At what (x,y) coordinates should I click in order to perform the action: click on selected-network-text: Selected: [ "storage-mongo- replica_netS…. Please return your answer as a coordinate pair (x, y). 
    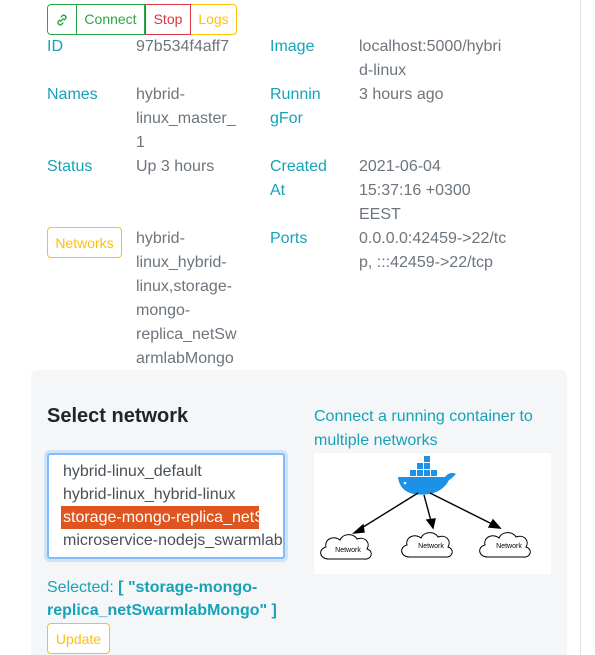
    Looking at the image, I should click on (167, 599).